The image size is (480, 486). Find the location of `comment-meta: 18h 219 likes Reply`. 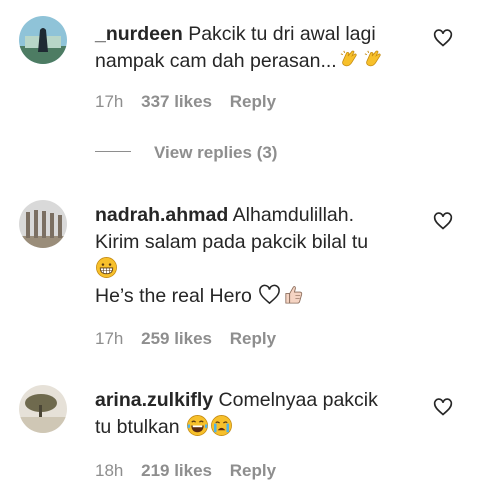

comment-meta: 18h 219 likes Reply is located at coordinates (192, 471).